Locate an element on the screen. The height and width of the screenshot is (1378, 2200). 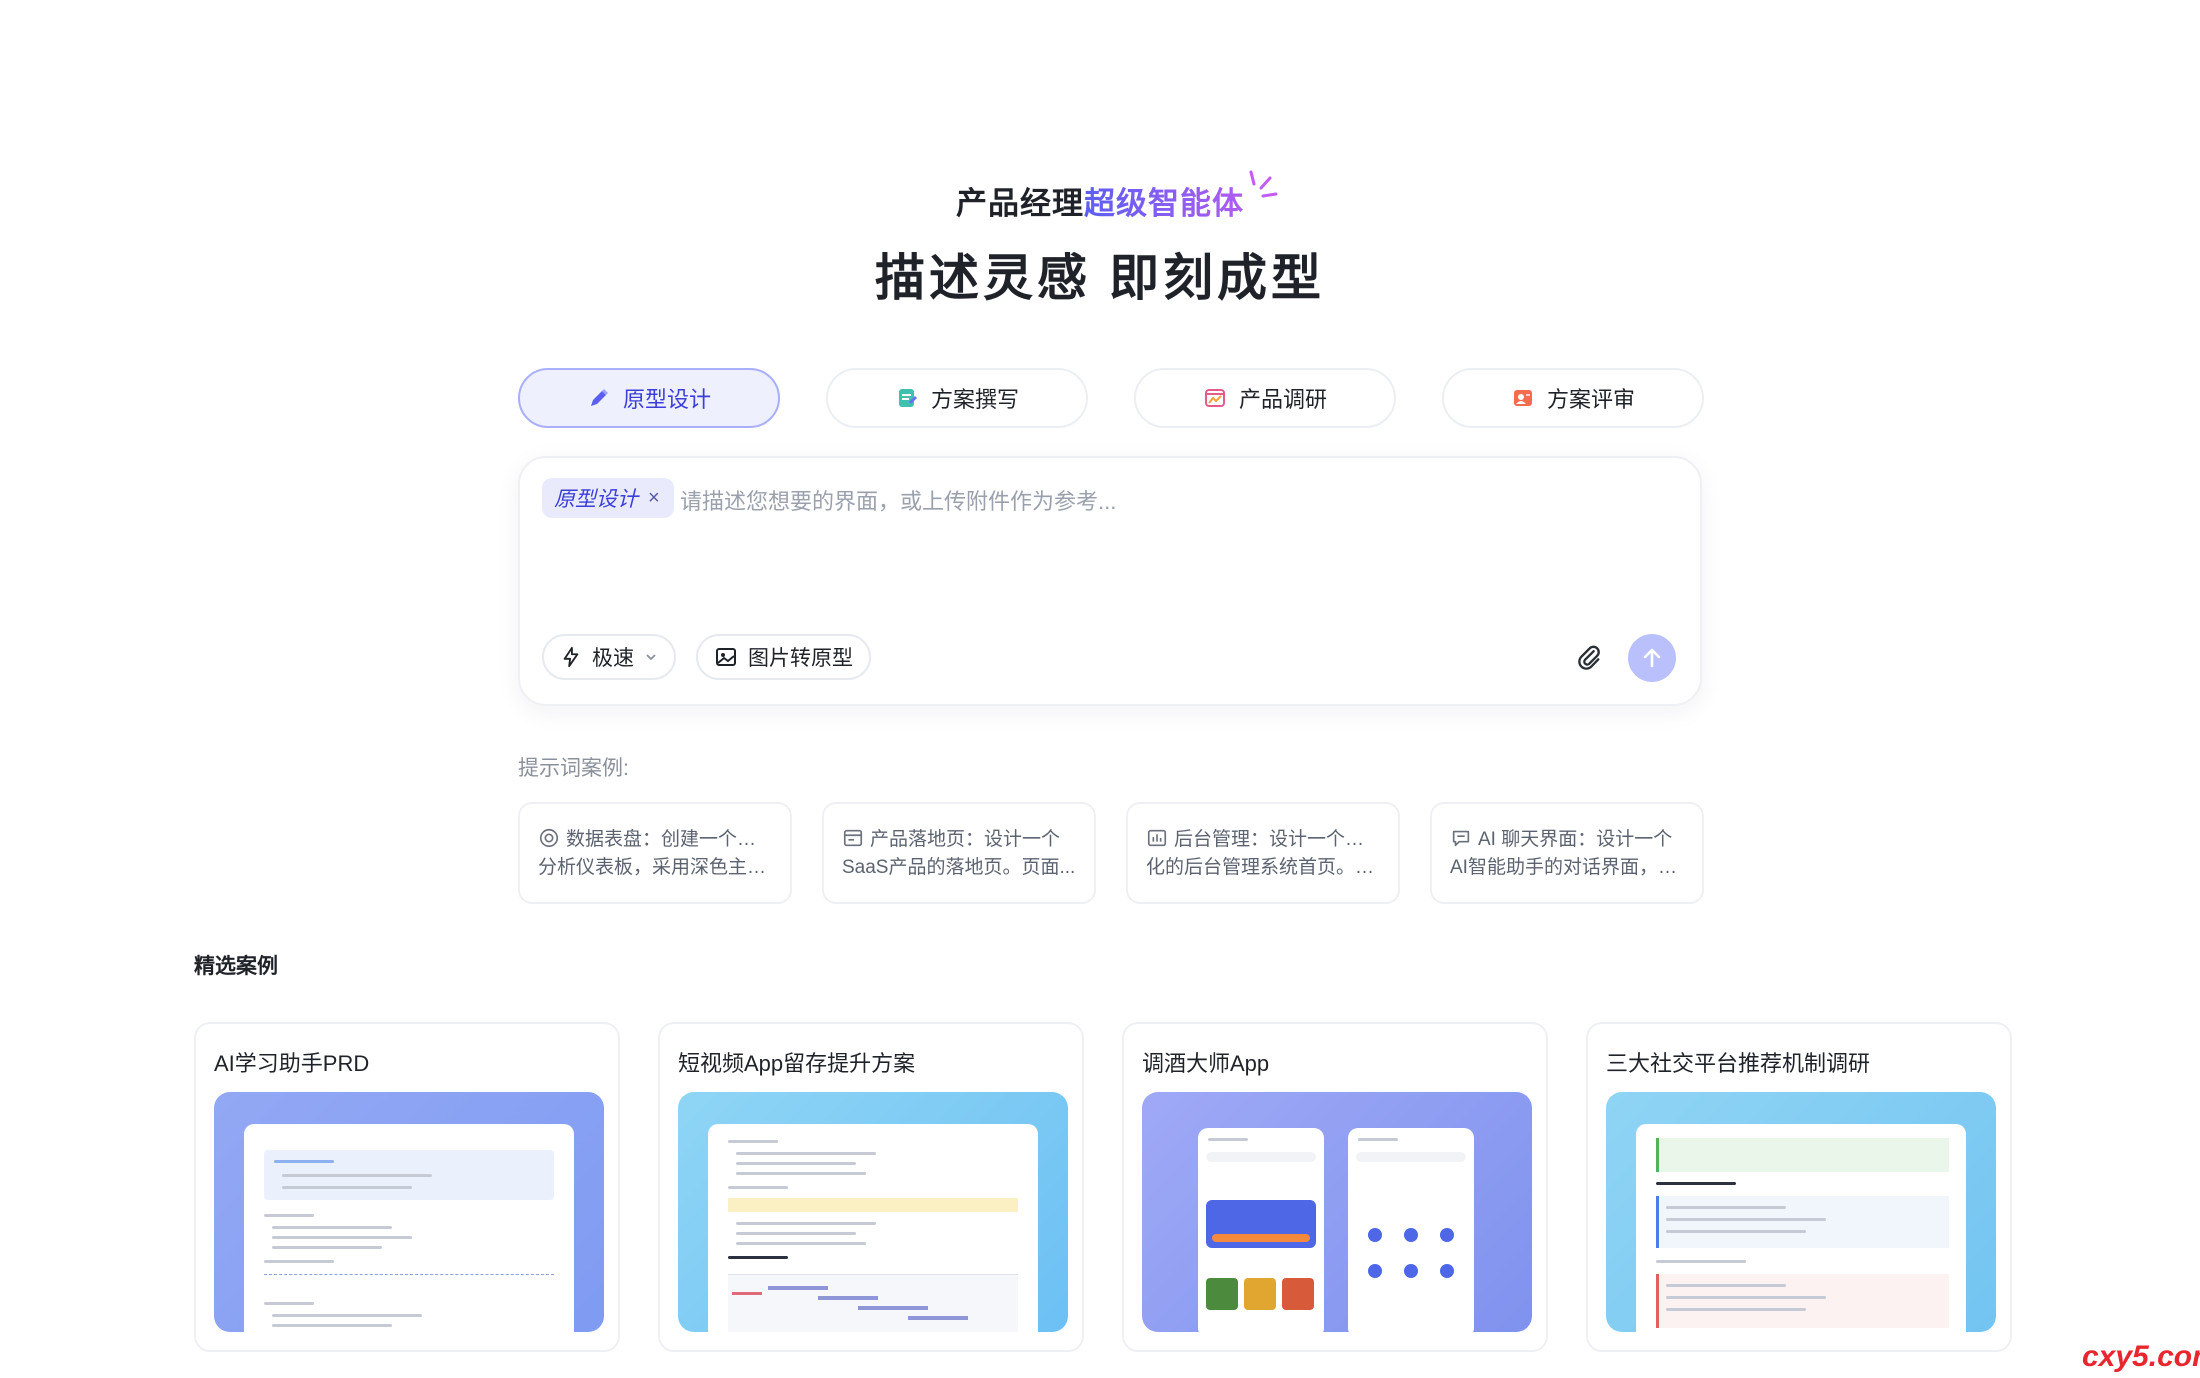
tab-proposal-writing: 方案撰写 is located at coordinates (957, 398).